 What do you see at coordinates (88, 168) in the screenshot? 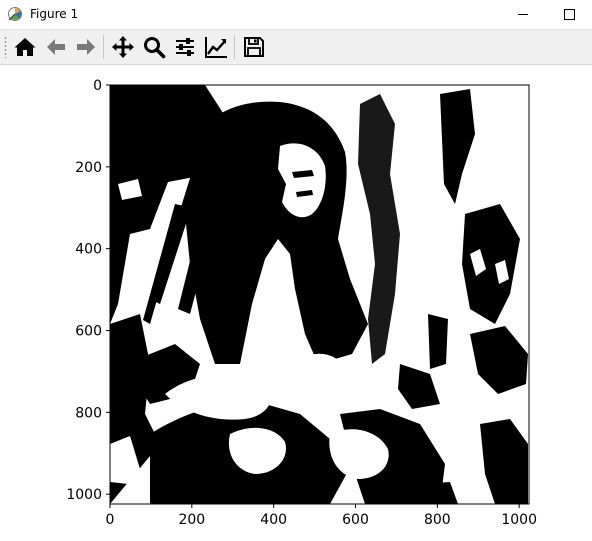
I see `y-tick-label: 200` at bounding box center [88, 168].